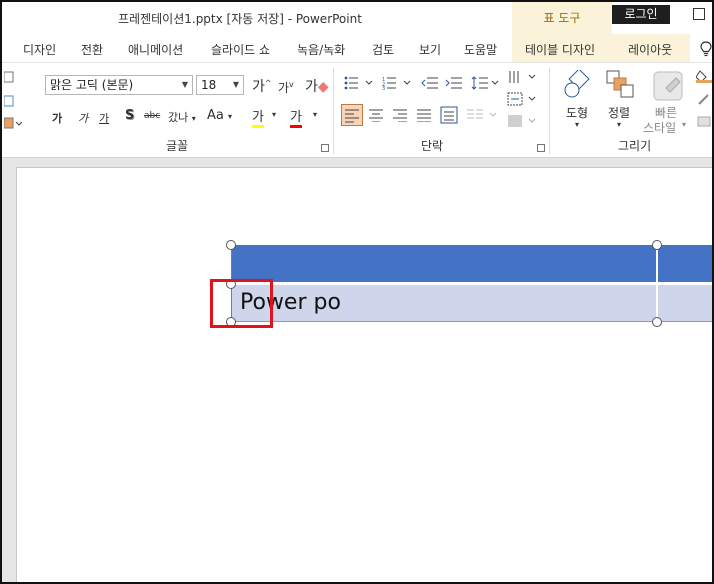 This screenshot has width=714, height=584. Describe the element at coordinates (400, 115) in the screenshot. I see `align-right-icon` at that location.